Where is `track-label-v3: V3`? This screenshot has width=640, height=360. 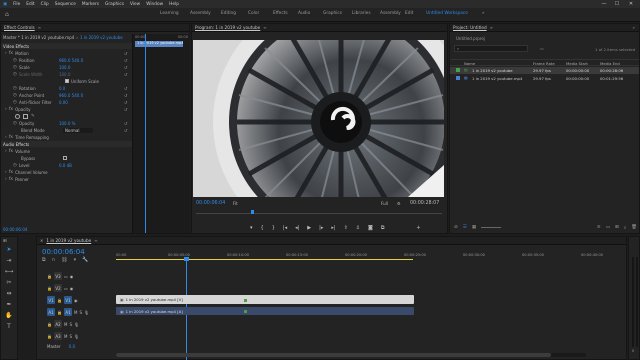 track-label-v3: V3 is located at coordinates (57, 276).